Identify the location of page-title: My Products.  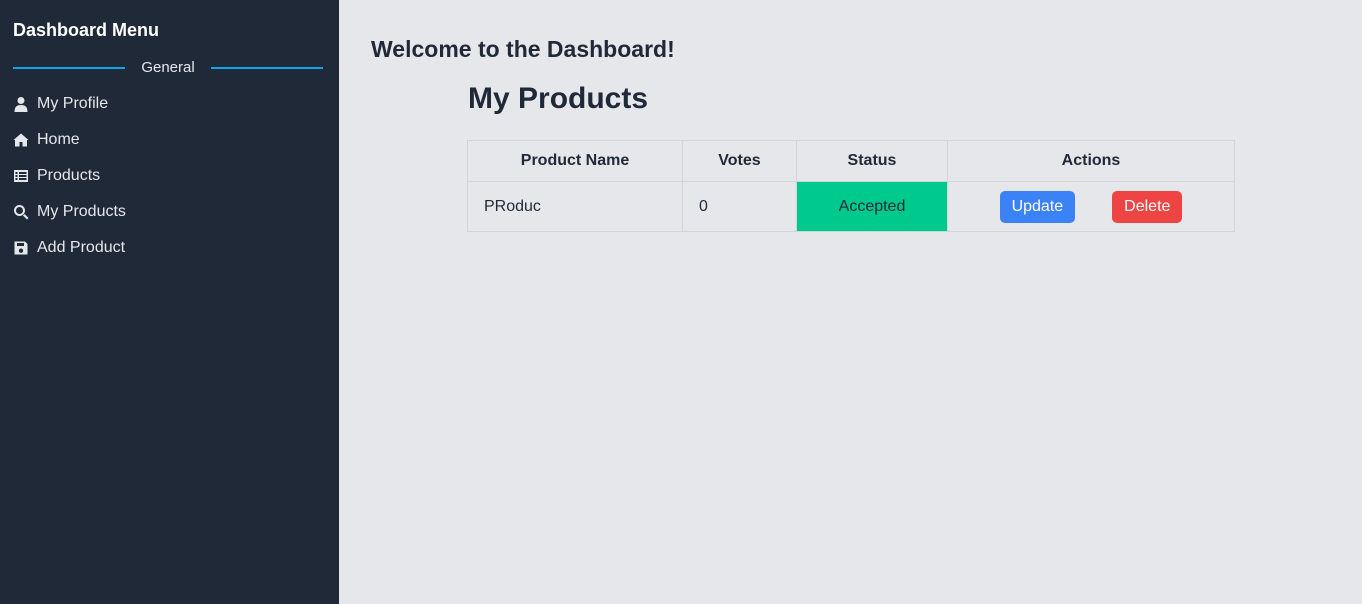
(558, 98).